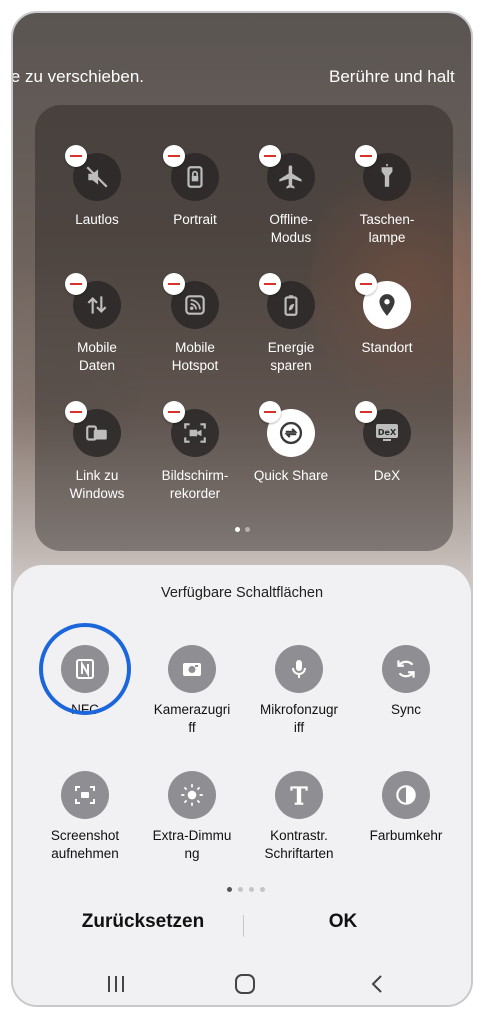 The height and width of the screenshot is (1020, 486). What do you see at coordinates (405, 709) in the screenshot?
I see `button-label: Sync` at bounding box center [405, 709].